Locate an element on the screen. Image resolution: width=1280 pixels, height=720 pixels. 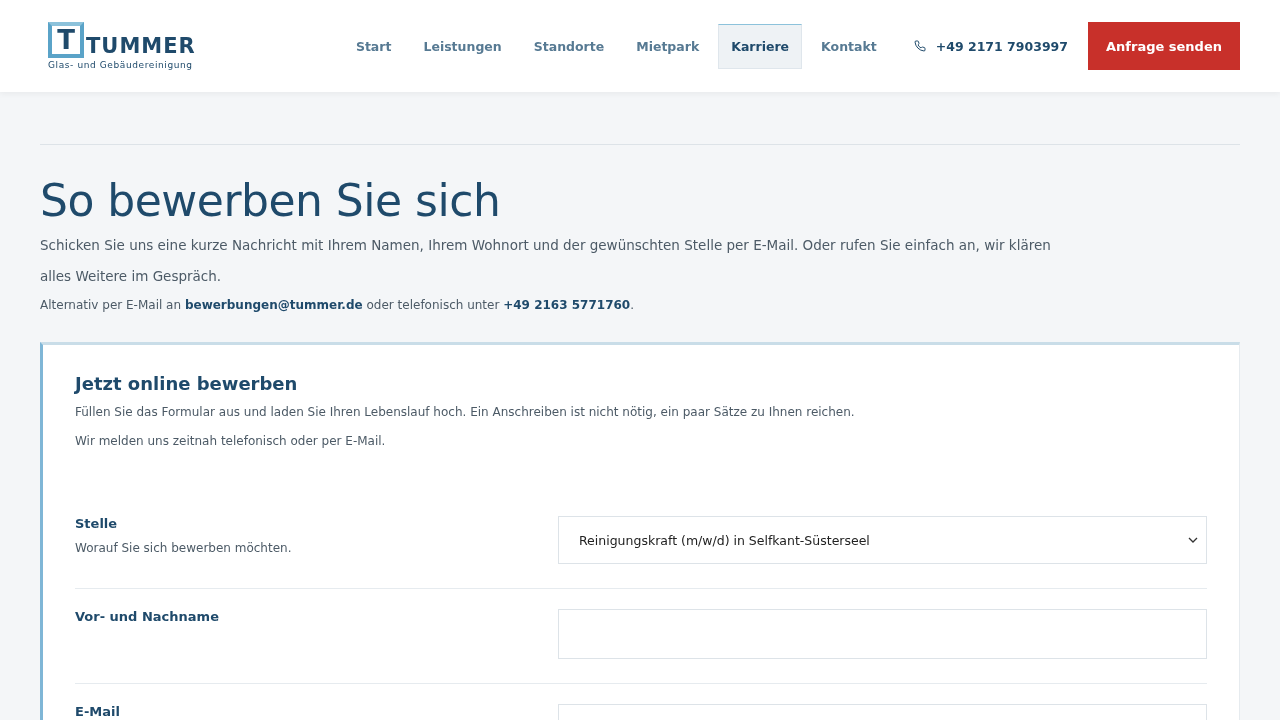
nav-link: Karriere is located at coordinates (760, 46).